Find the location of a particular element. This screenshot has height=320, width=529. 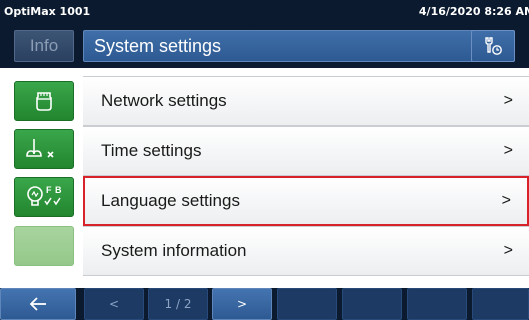

svg-text: F is located at coordinates (49, 190).